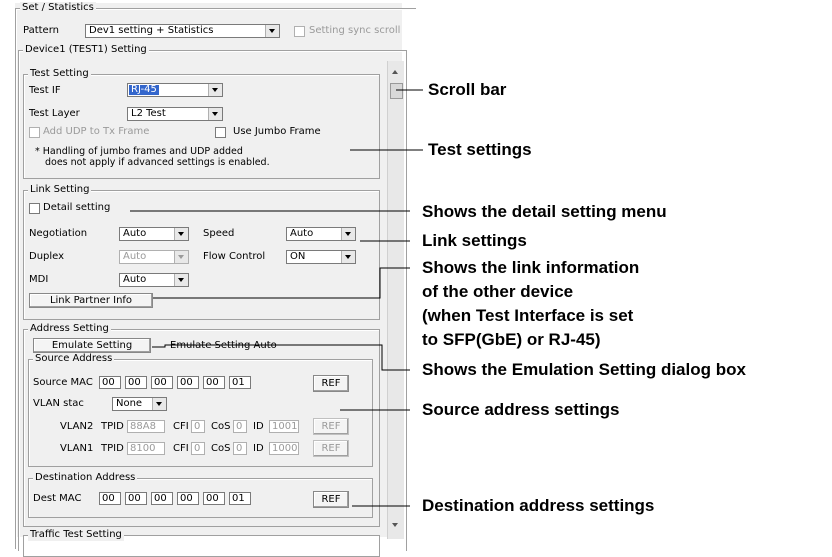 The width and height of the screenshot is (832, 557). I want to click on callout-link-info-3: (when Test Interface is set, so click(528, 315).